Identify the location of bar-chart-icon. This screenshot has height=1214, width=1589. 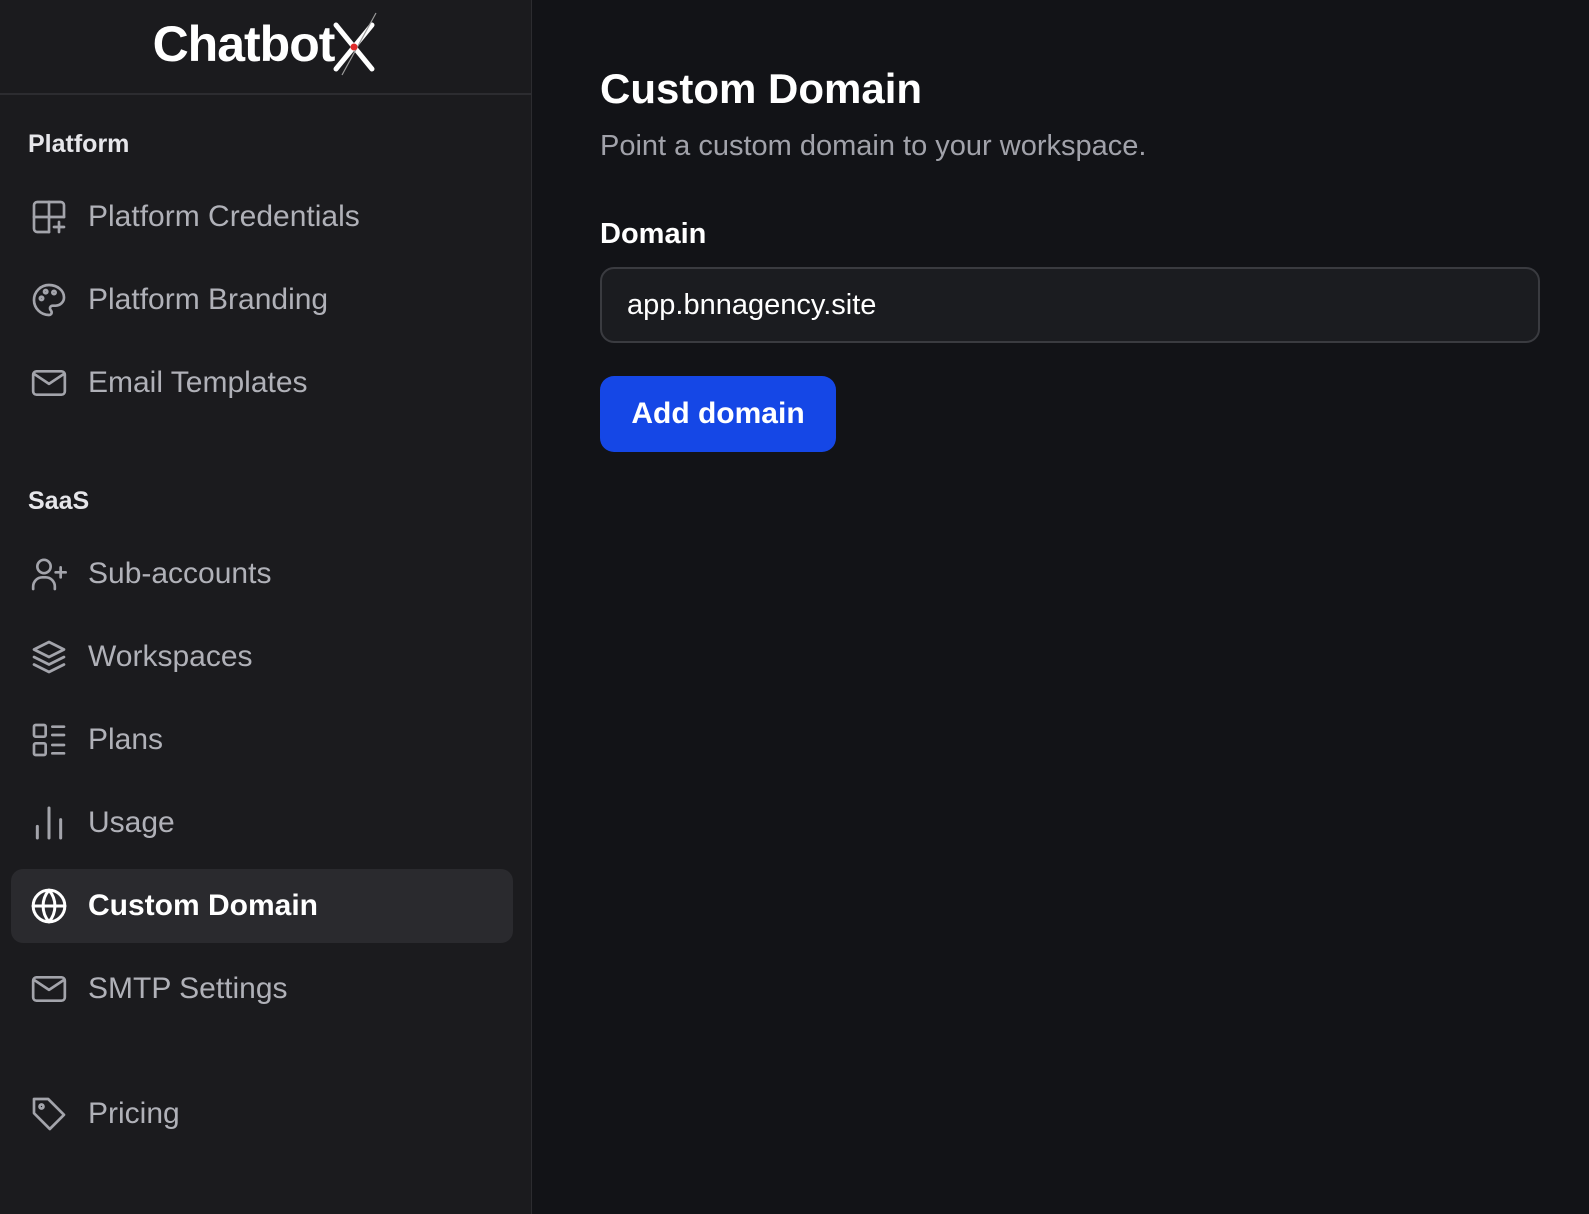
(49, 823).